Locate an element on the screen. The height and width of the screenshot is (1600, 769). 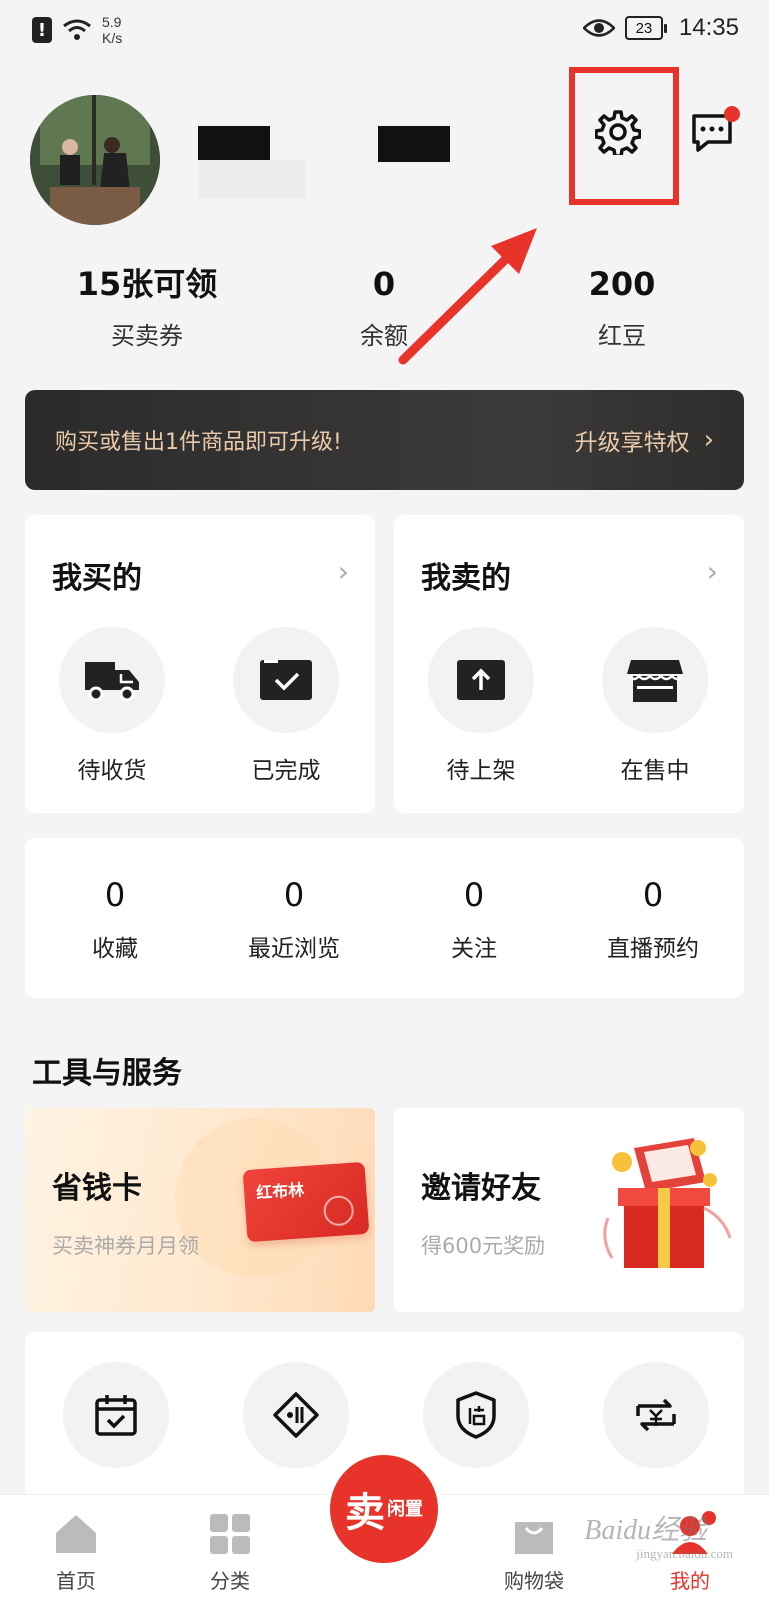
live-reservations-count: 0 直播预约 is located at coordinates (653, 900).